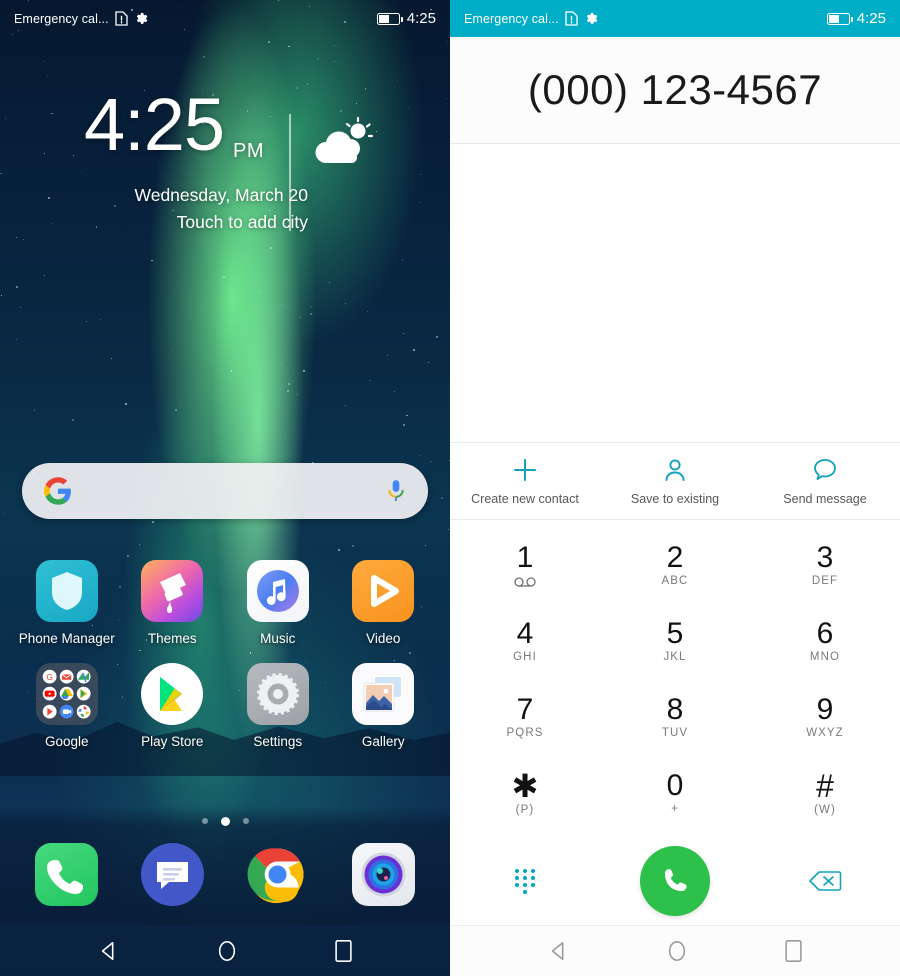 This screenshot has height=976, width=900. Describe the element at coordinates (675, 90) in the screenshot. I see `phone-number-field: (000) 123-4567` at that location.